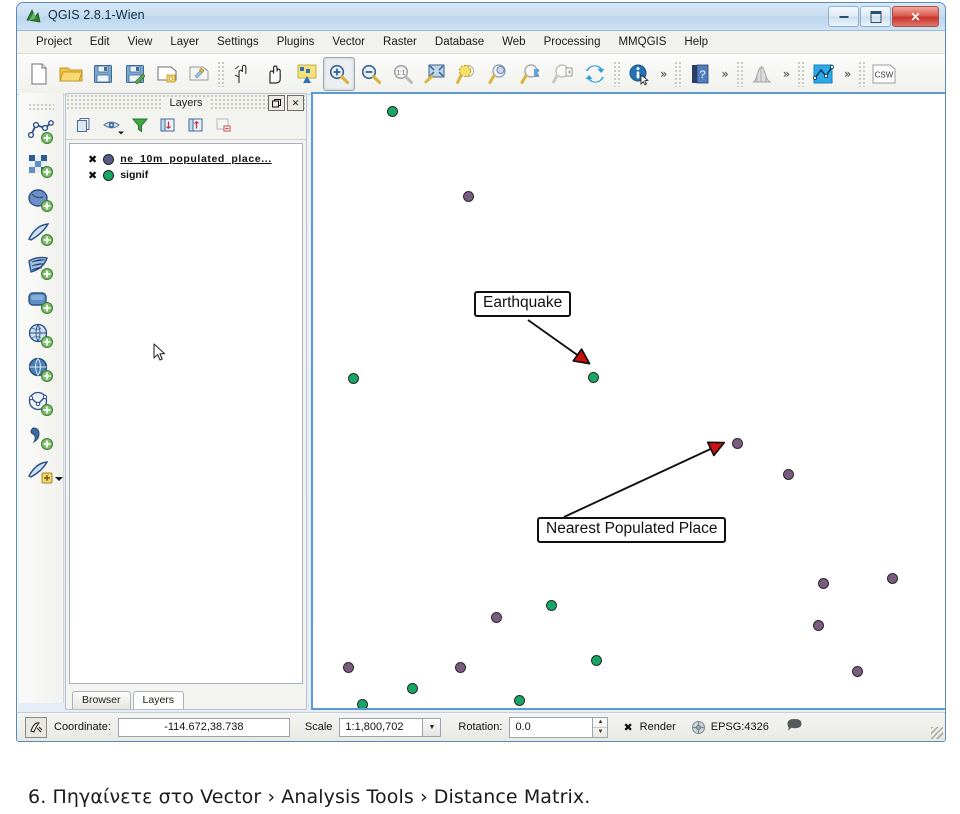 Image resolution: width=960 pixels, height=814 pixels. Describe the element at coordinates (103, 74) in the screenshot. I see `save-project-button` at that location.